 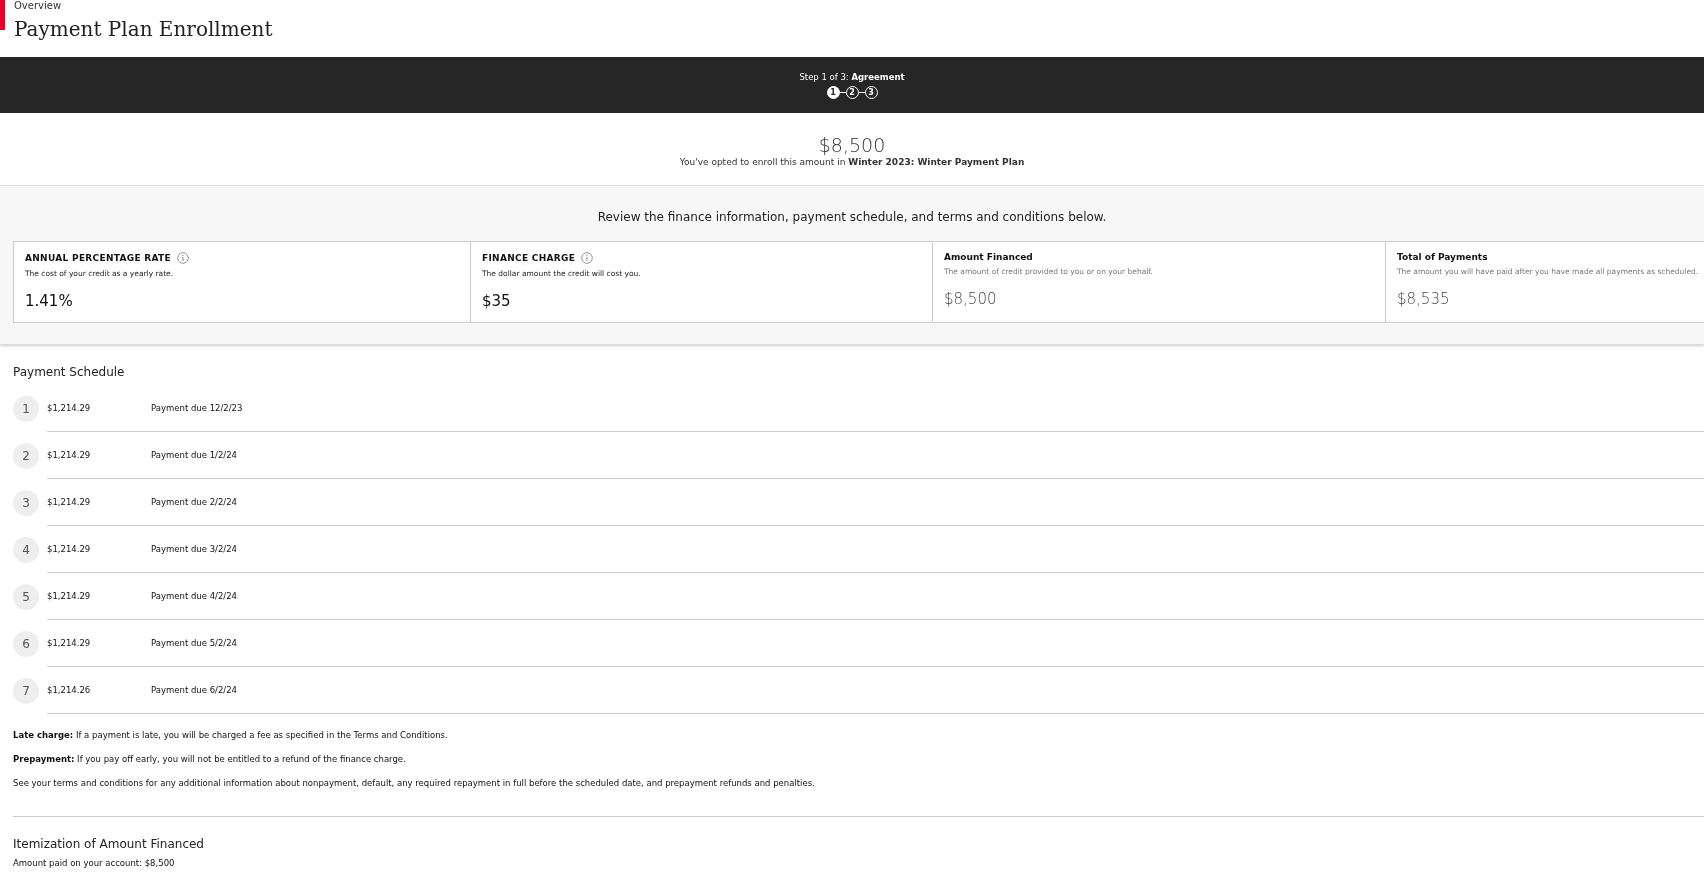 I want to click on enrollment-text: You've opted to enroll this amount in Winter 2023: Winter Payment Plan, so click(x=852, y=162).